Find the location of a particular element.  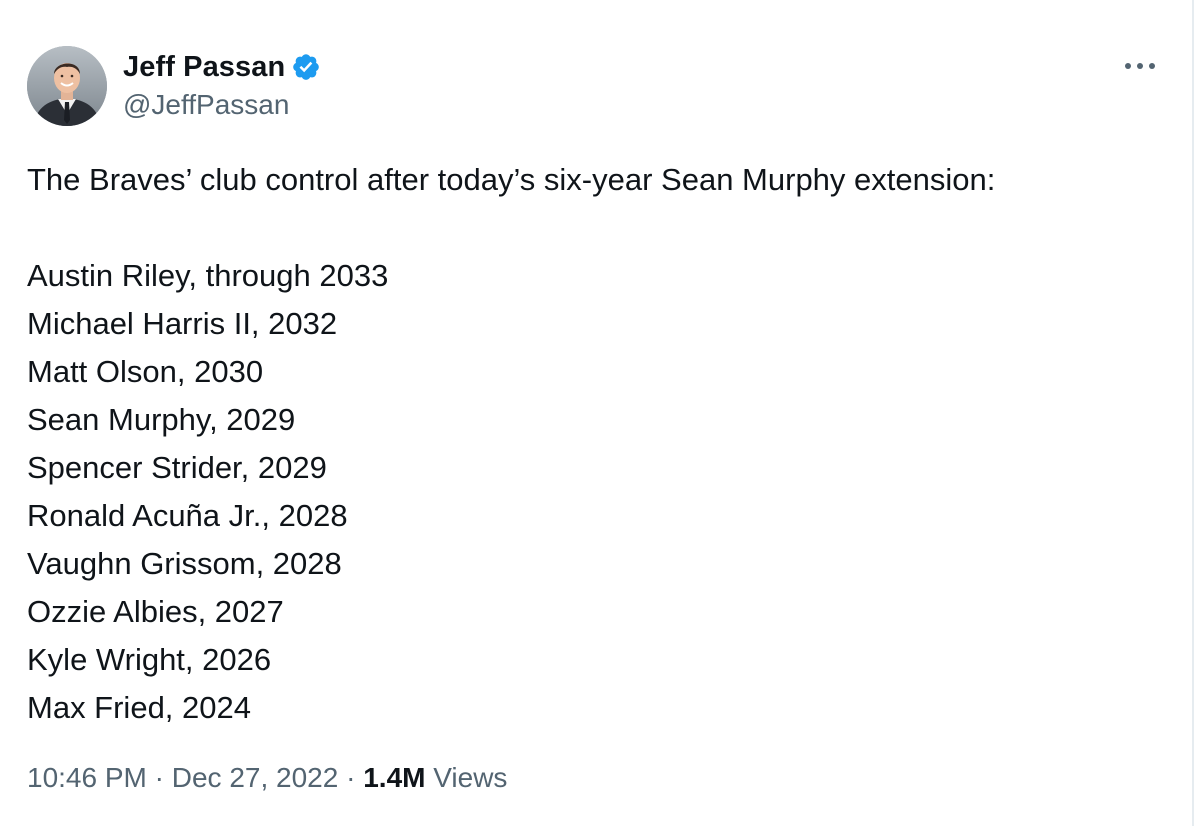

more-options-button is located at coordinates (1140, 66).